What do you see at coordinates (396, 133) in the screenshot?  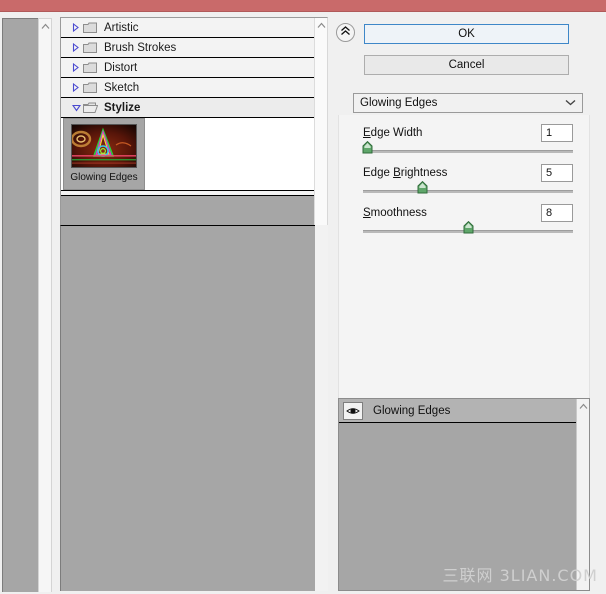 I see `parameter-label-rest: dge Width` at bounding box center [396, 133].